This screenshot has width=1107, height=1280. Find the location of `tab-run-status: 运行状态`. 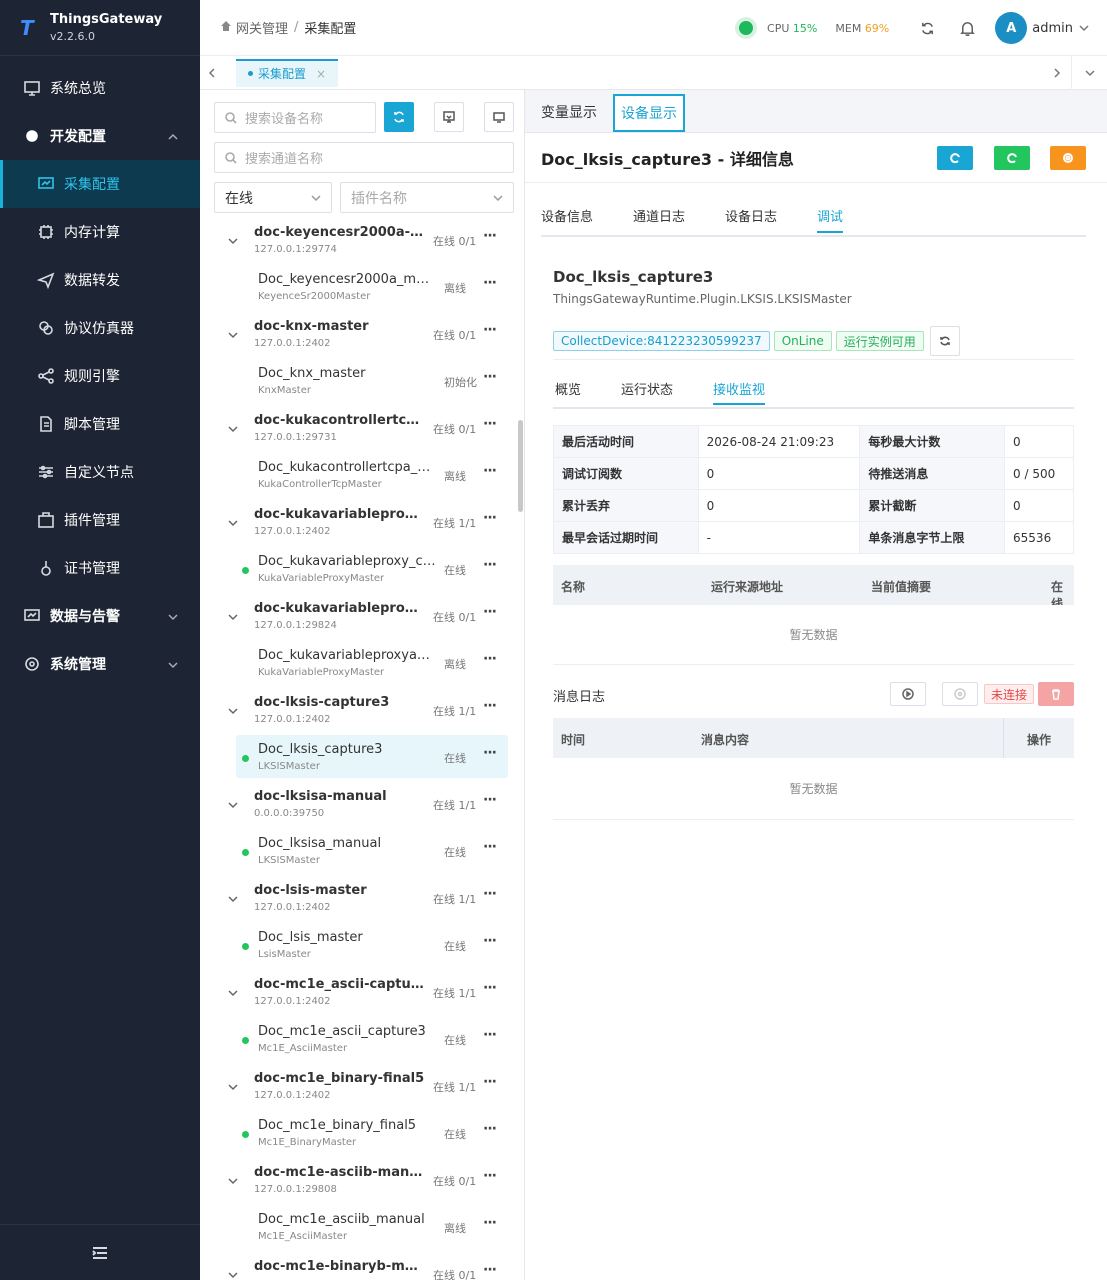

tab-run-status: 运行状态 is located at coordinates (647, 388).